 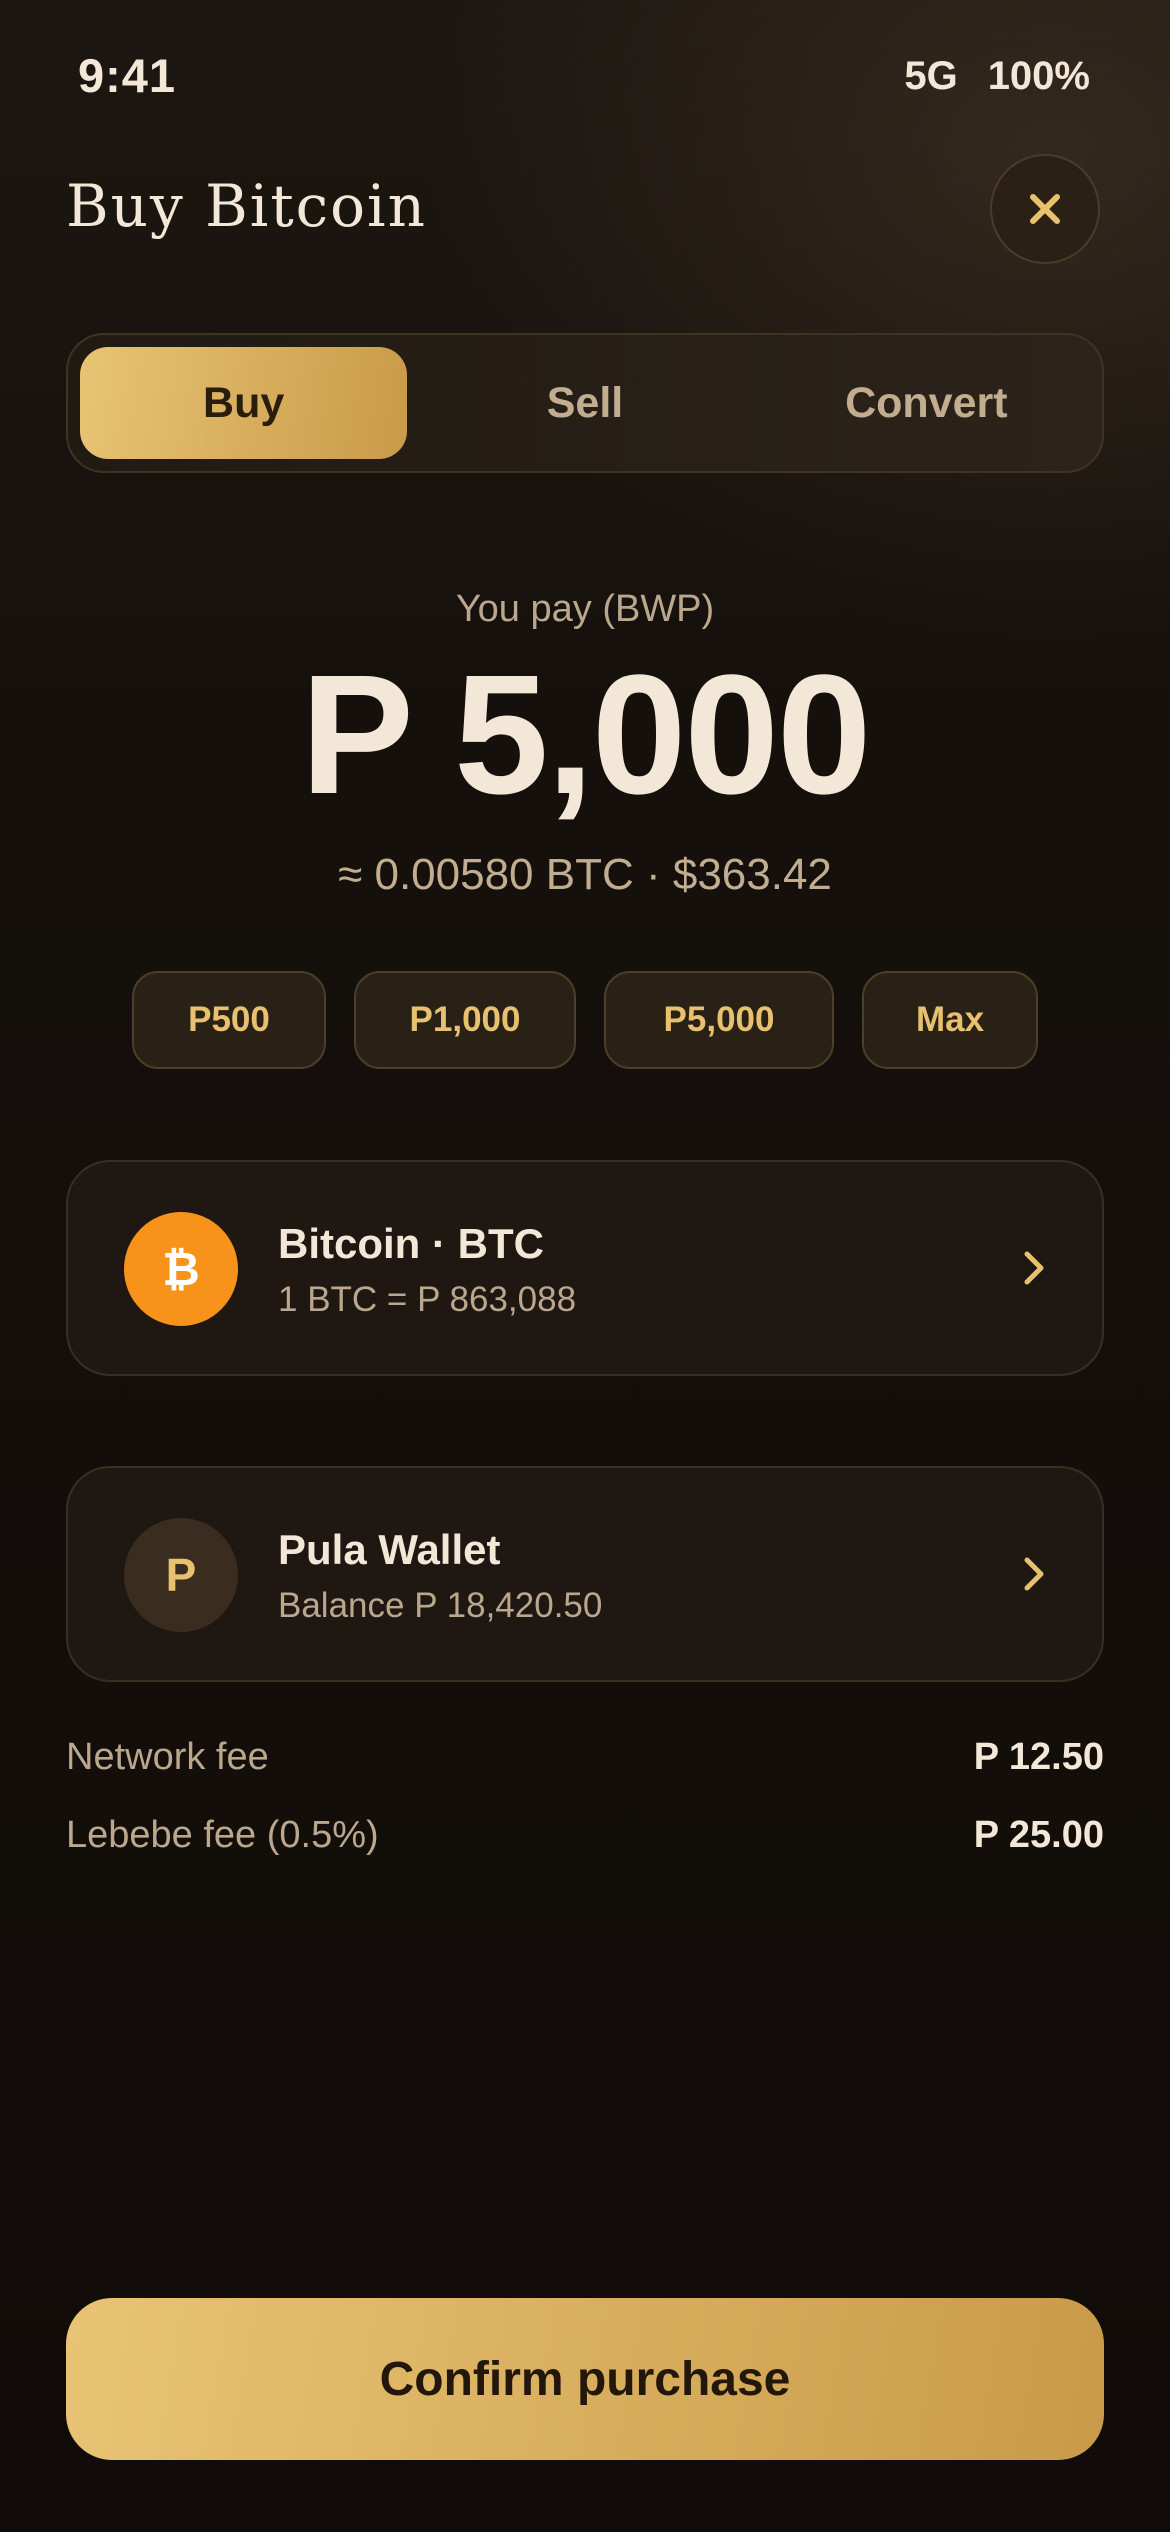 I want to click on fee-row-network: Network fee P 12.50, so click(x=585, y=1757).